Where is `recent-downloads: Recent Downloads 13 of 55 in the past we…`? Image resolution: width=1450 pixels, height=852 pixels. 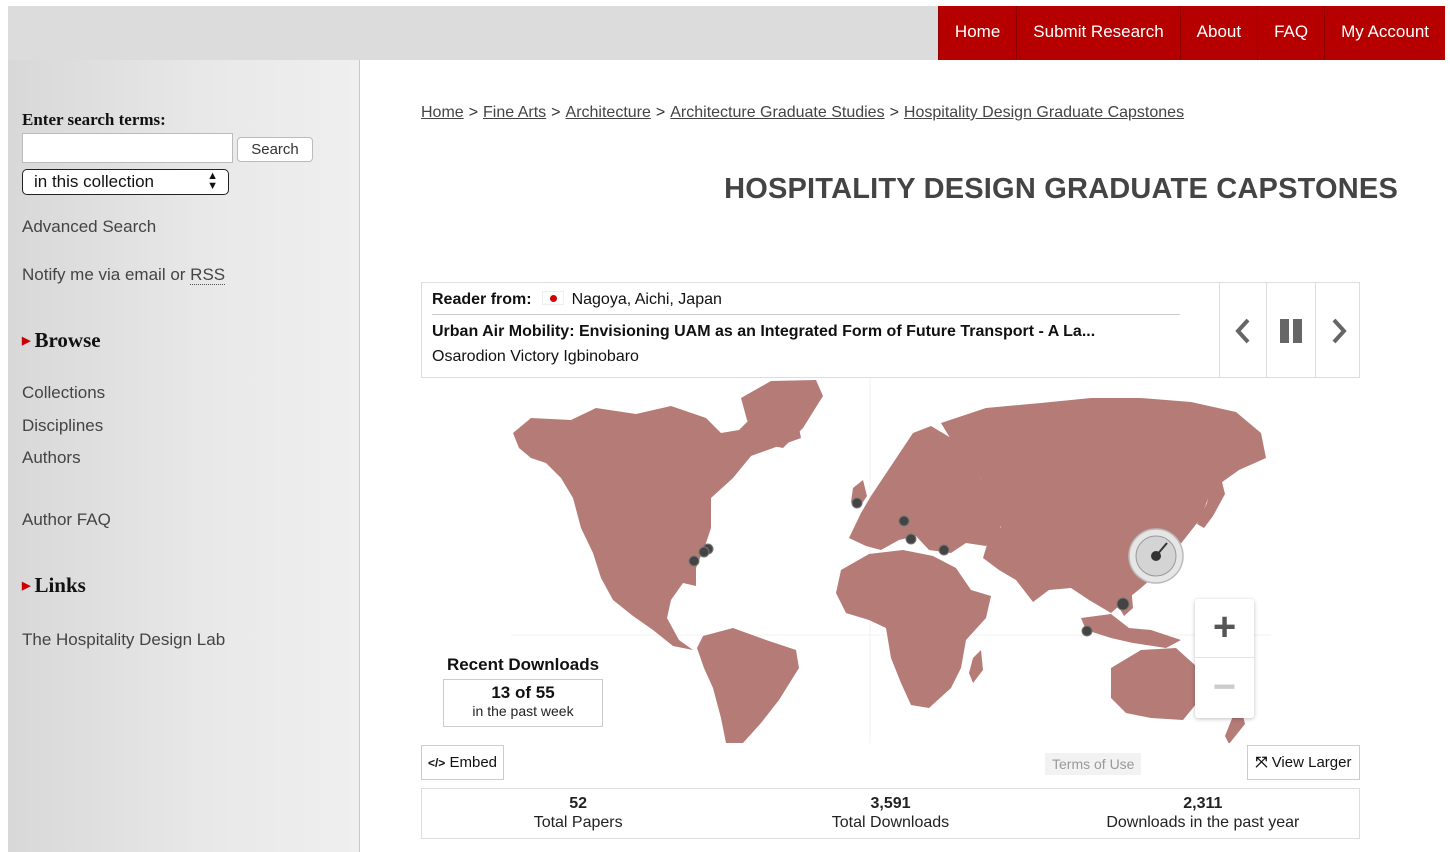 recent-downloads: Recent Downloads 13 of 55 in the past we… is located at coordinates (523, 691).